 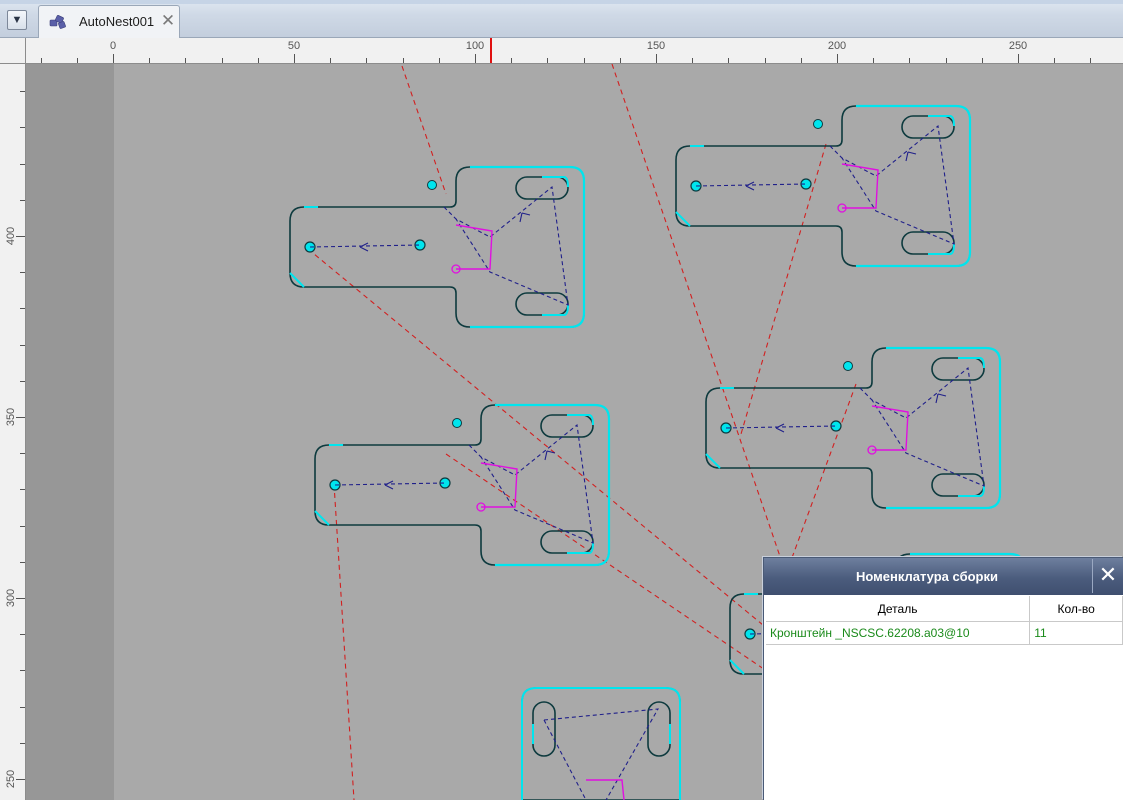 I want to click on tab-bar-accent, so click(x=561, y=2).